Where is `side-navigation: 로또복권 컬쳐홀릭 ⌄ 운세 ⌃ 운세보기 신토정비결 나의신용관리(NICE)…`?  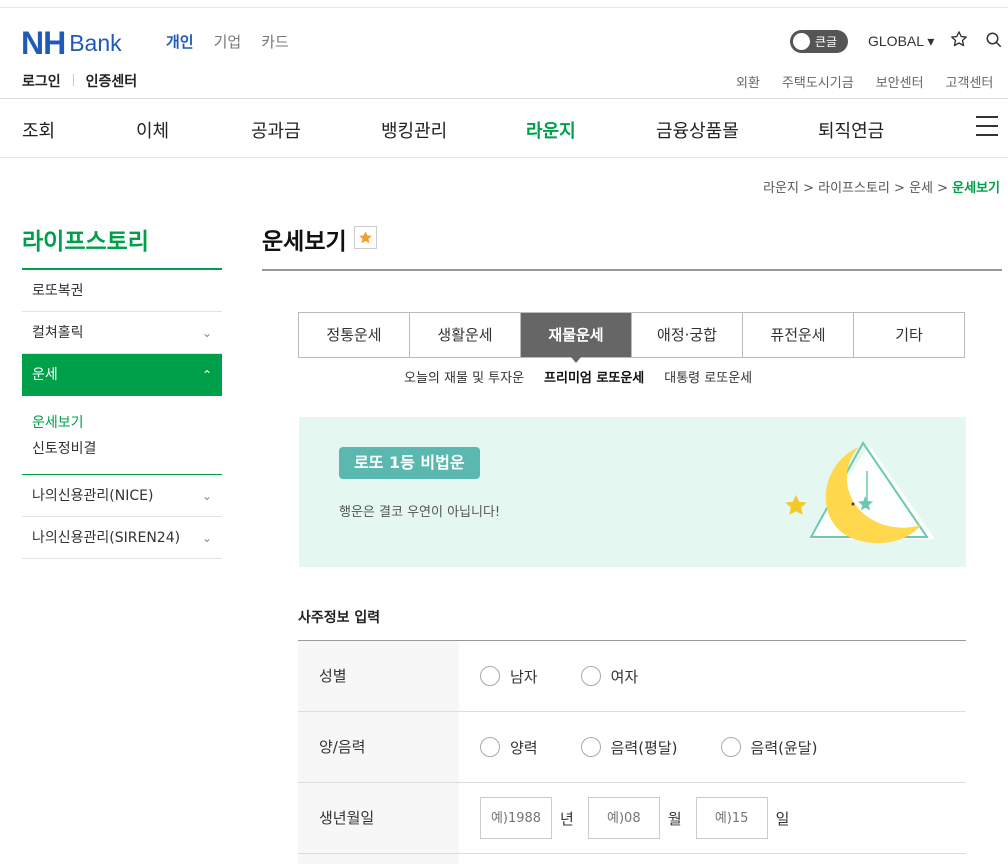
side-navigation: 로또복권 컬쳐홀릭 ⌄ 운세 ⌃ 운세보기 신토정비결 나의신용관리(NICE)… is located at coordinates (122, 414).